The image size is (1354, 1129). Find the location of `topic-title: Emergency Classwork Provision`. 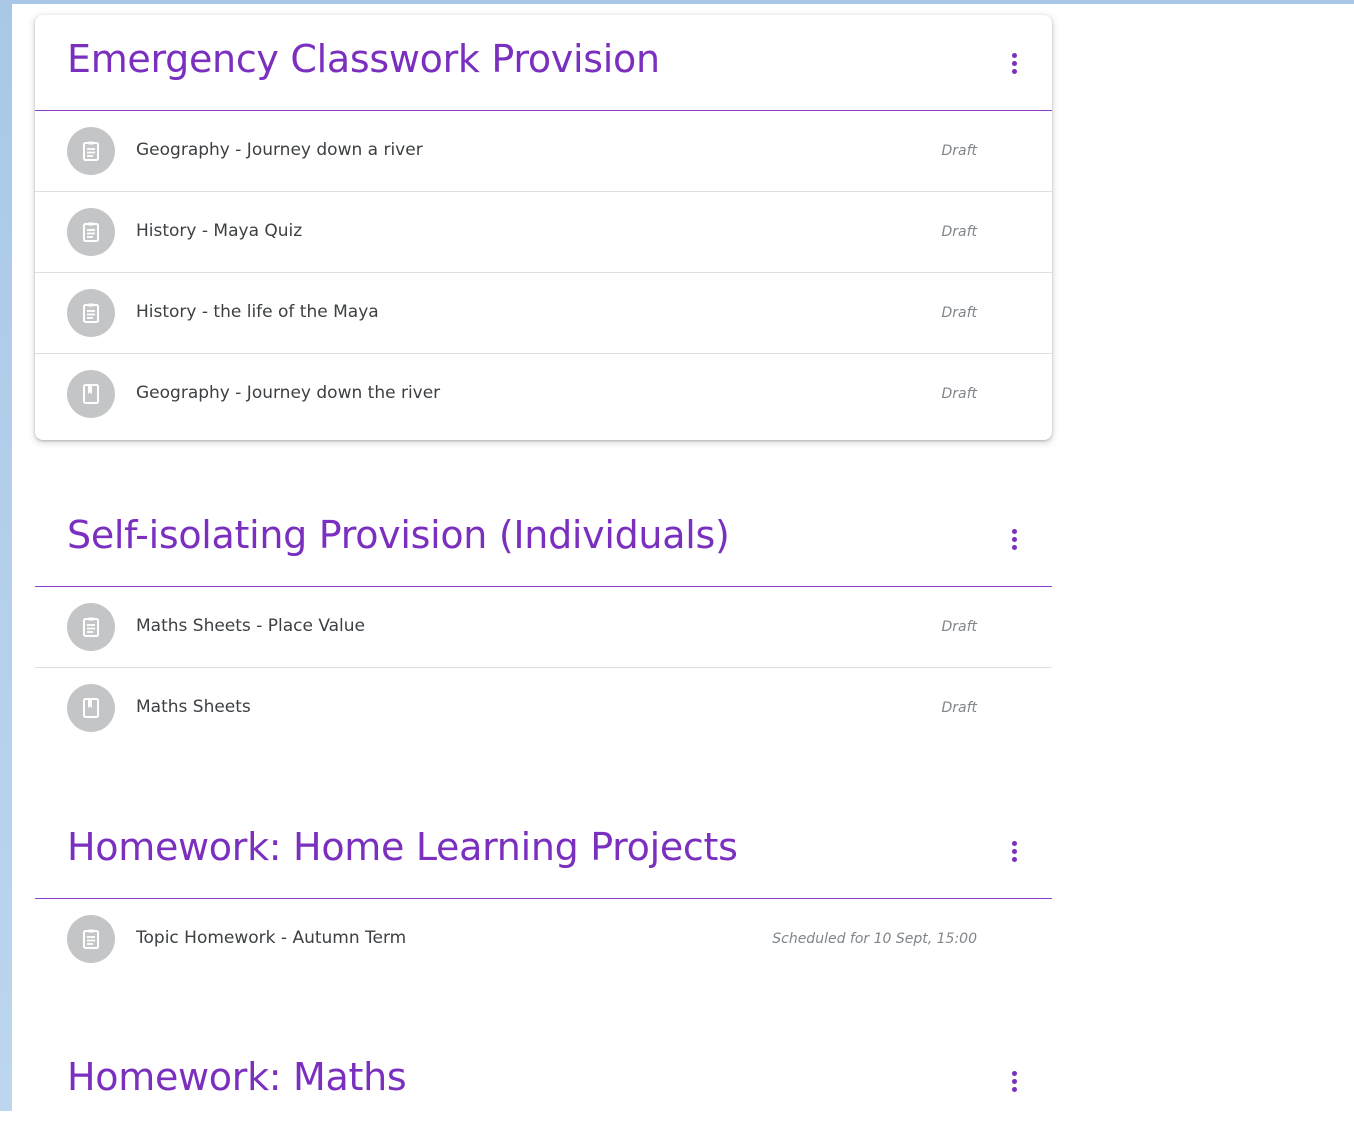

topic-title: Emergency Classwork Provision is located at coordinates (363, 59).